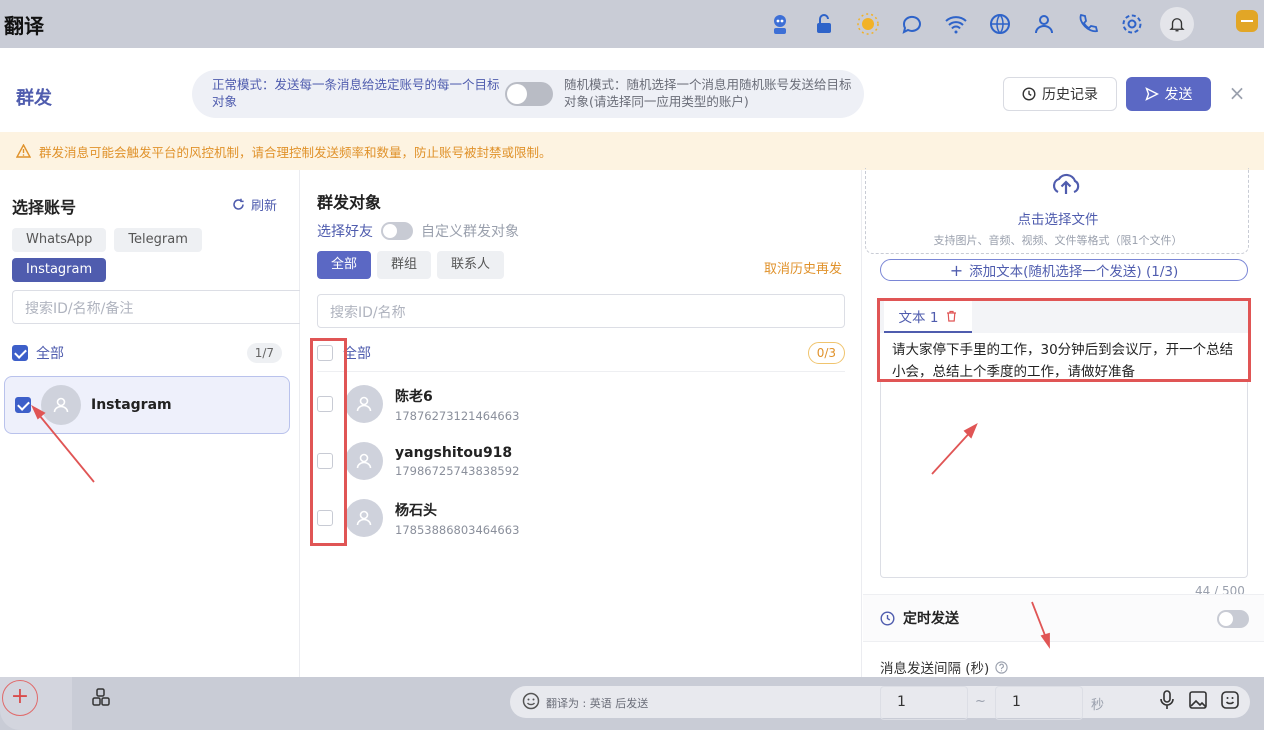 The width and height of the screenshot is (1264, 730). I want to click on upload-hint: 支持图片、音频、视频、文件等格式（限1个文件）, so click(1058, 240).